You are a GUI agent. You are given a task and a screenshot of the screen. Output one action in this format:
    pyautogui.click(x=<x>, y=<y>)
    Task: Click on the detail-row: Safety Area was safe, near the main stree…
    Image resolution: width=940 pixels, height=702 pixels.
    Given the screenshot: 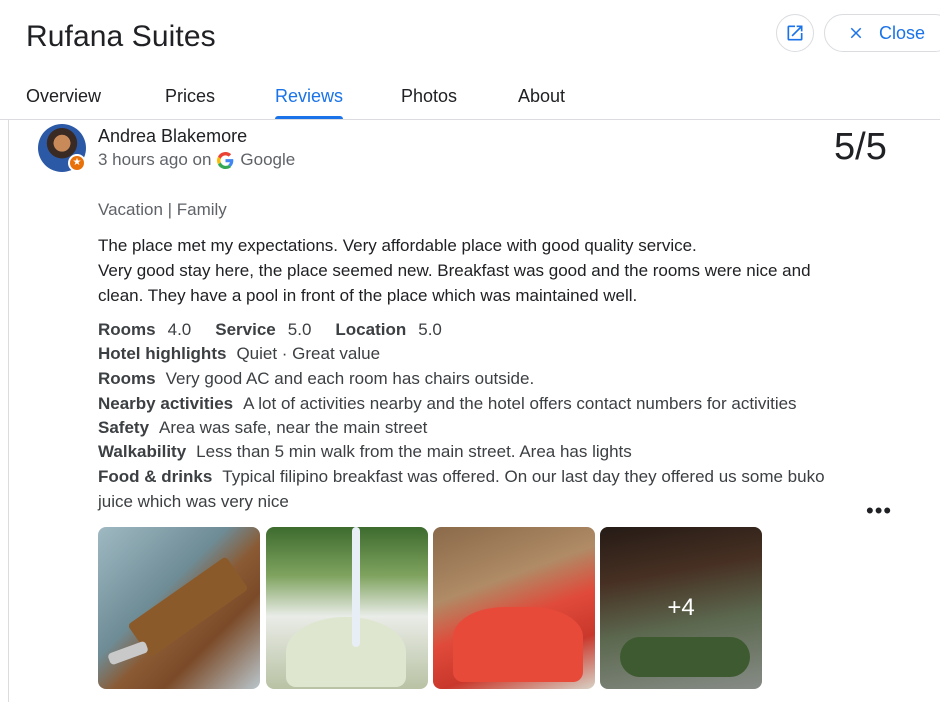 What is the action you would take?
    pyautogui.click(x=262, y=428)
    